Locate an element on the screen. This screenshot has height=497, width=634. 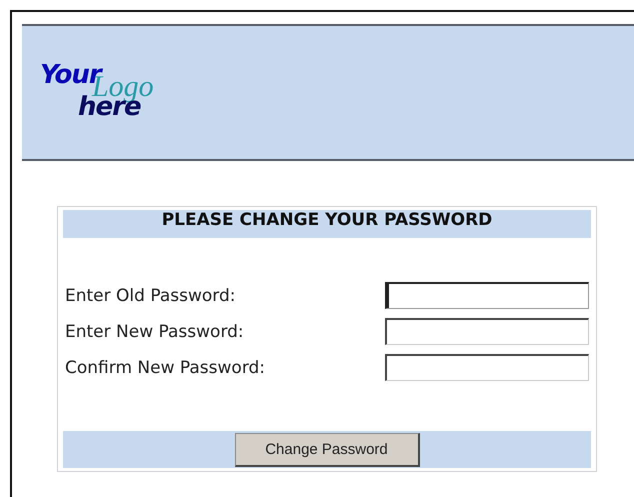
change-password-button: Change Password is located at coordinates (327, 449).